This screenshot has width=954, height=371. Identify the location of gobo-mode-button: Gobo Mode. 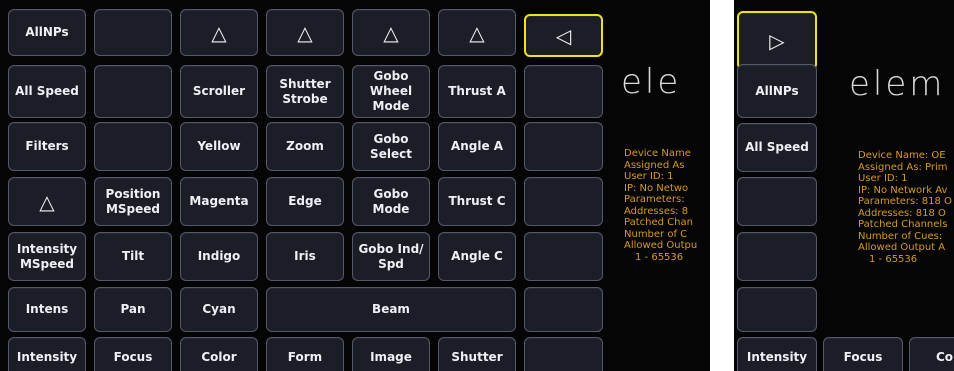
(391, 201).